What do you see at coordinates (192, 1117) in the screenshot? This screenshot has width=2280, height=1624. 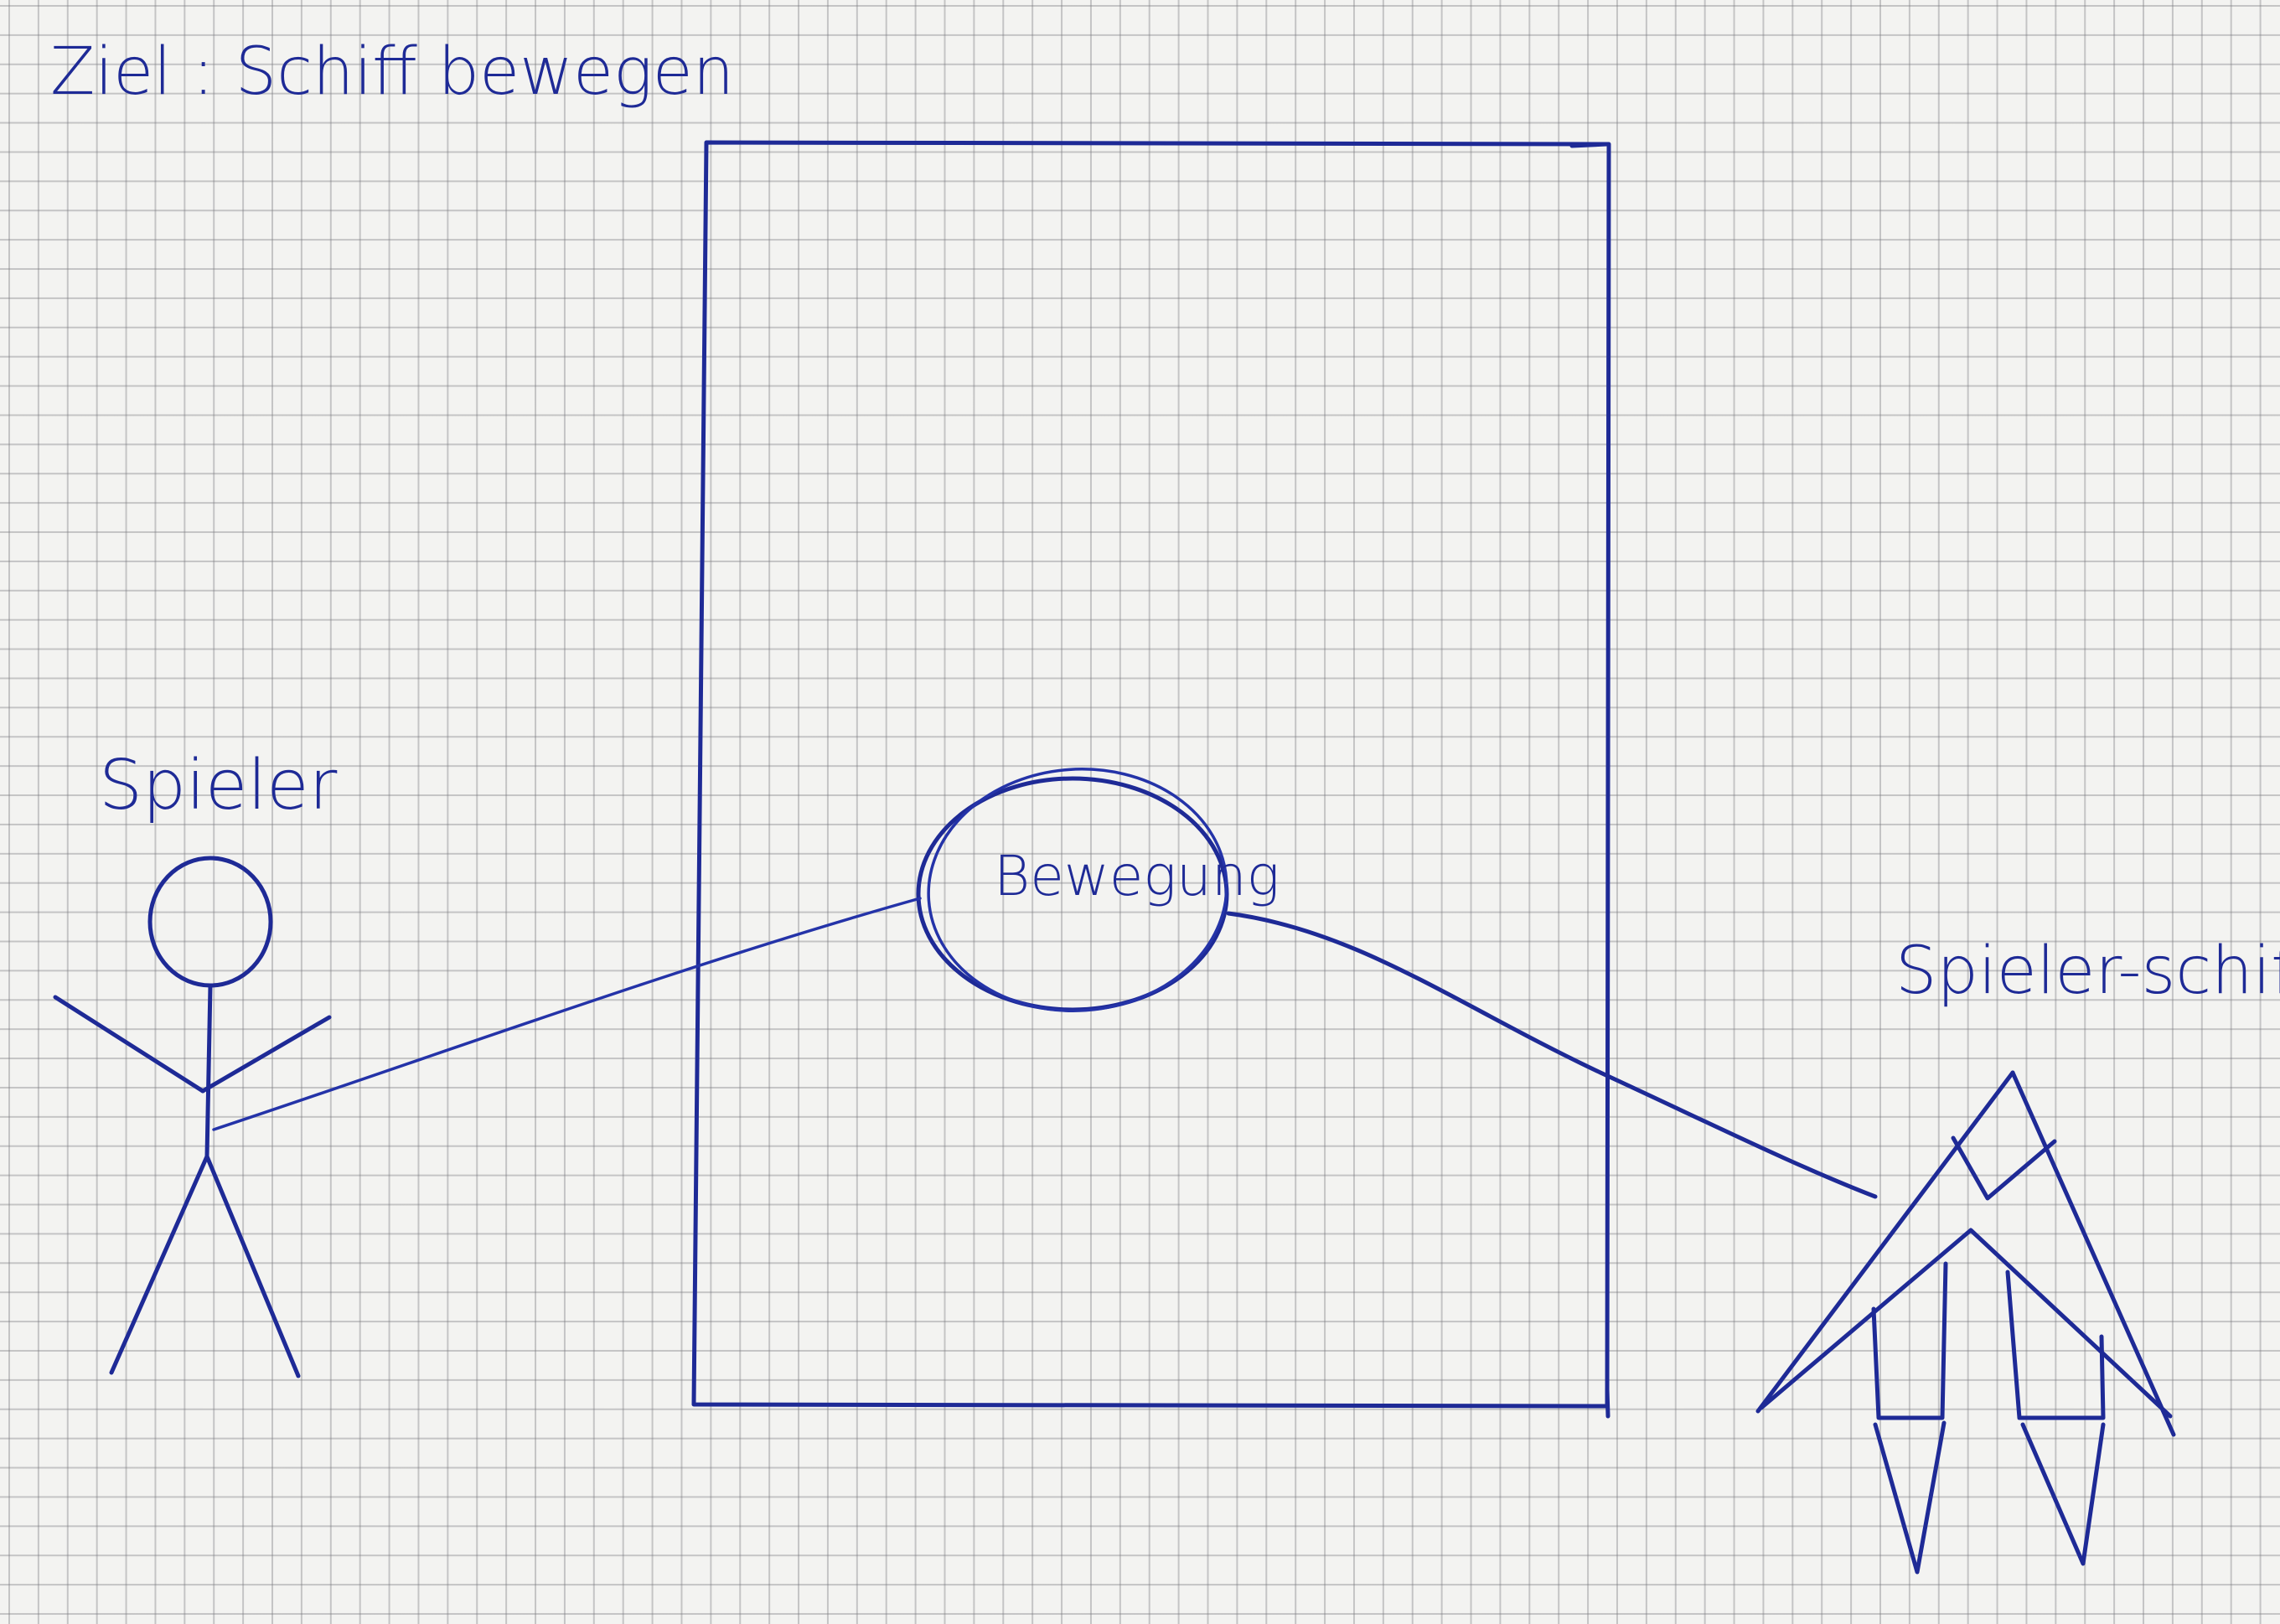 I see `actor-stick-figure` at bounding box center [192, 1117].